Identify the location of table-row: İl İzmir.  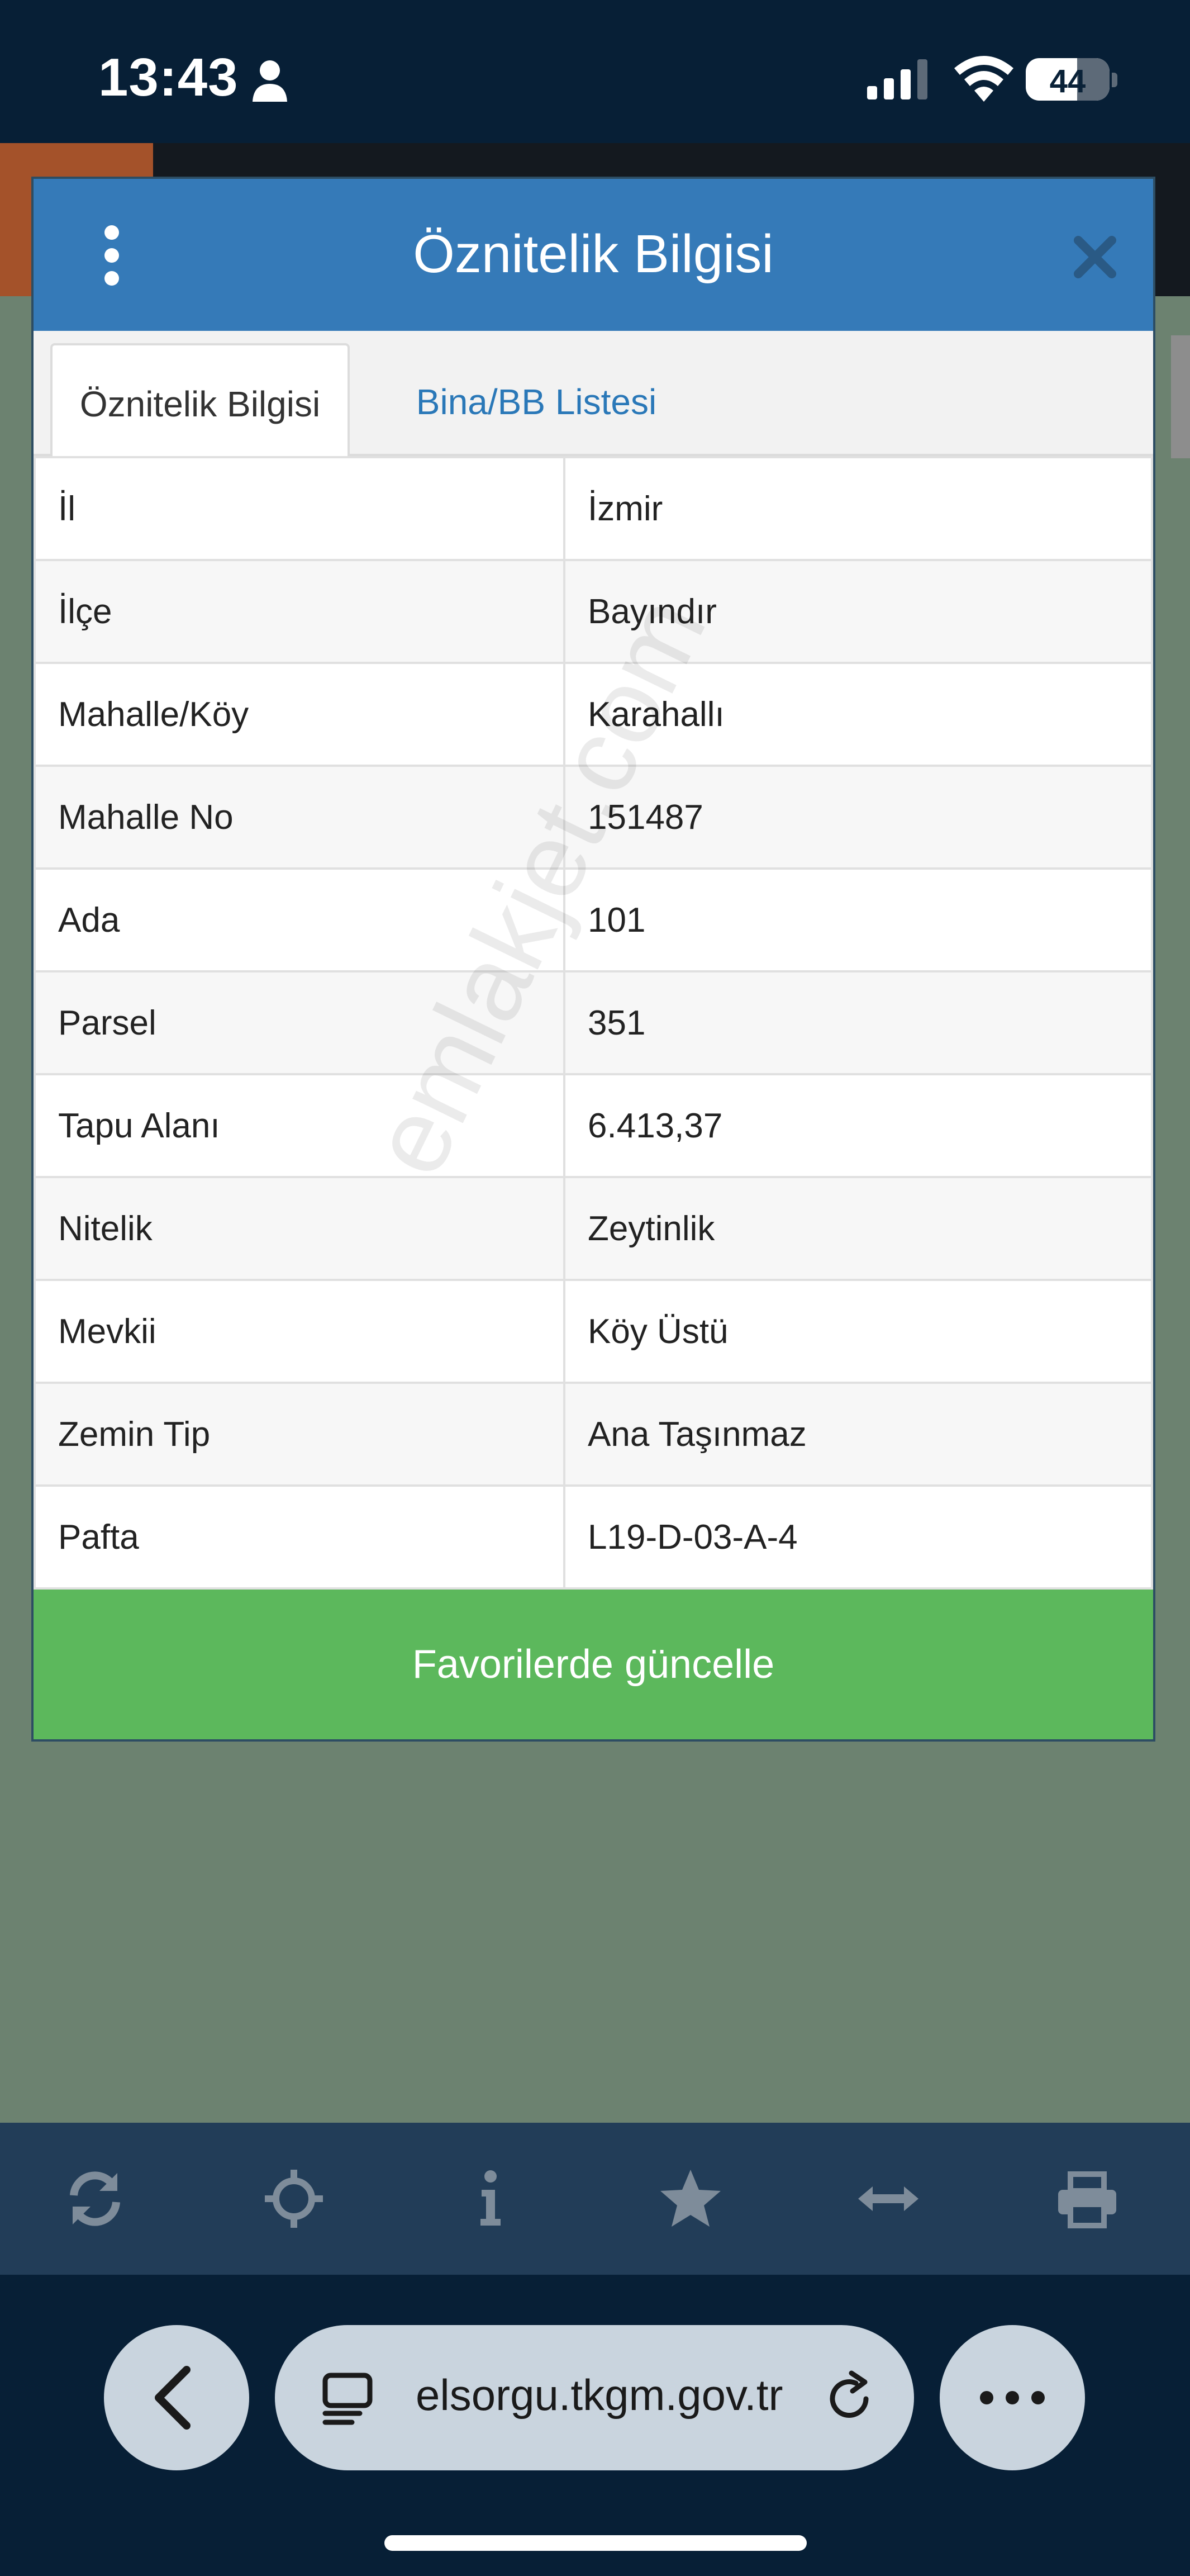
(593, 508).